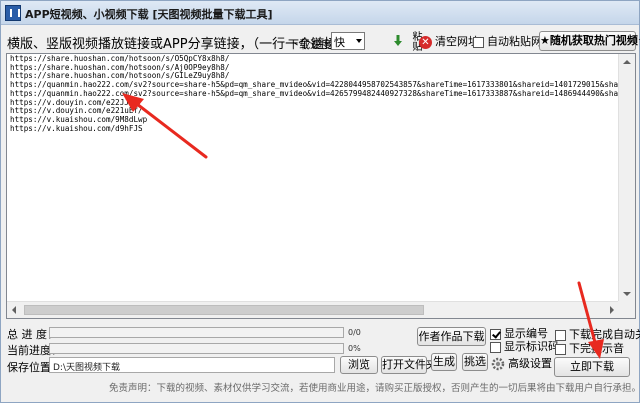  Describe the element at coordinates (560, 335) in the screenshot. I see `auto-shutdown-checkbox` at that location.